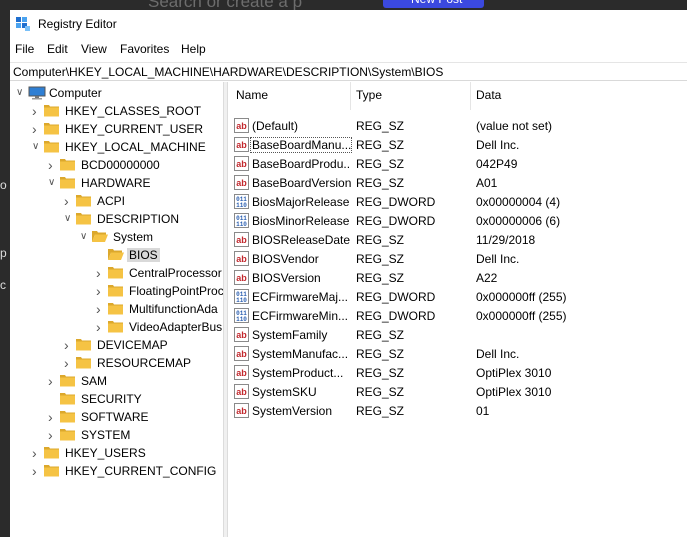 This screenshot has width=687, height=537. I want to click on tree-node-label: HKEY_CURRENT_CONFIG, so click(141, 471).